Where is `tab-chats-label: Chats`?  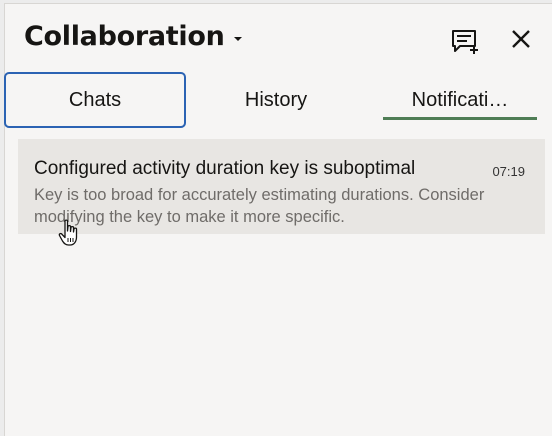 tab-chats-label: Chats is located at coordinates (95, 99).